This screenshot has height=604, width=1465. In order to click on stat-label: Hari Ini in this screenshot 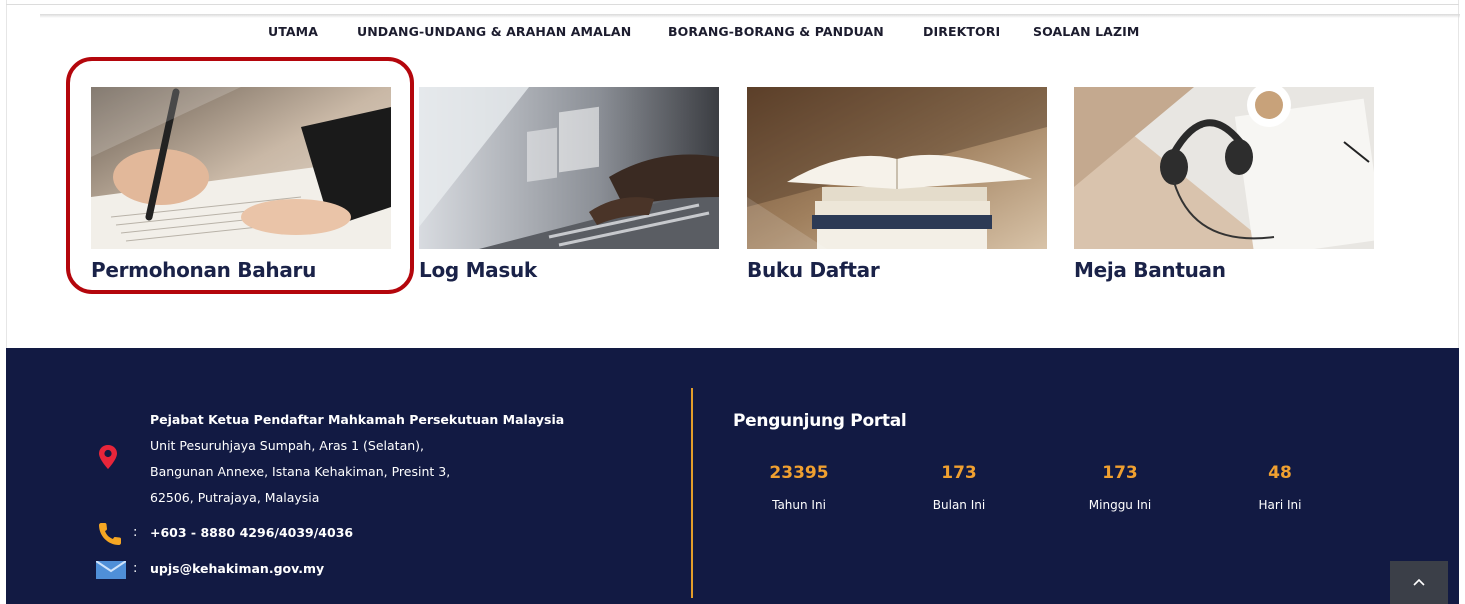, I will do `click(1280, 505)`.